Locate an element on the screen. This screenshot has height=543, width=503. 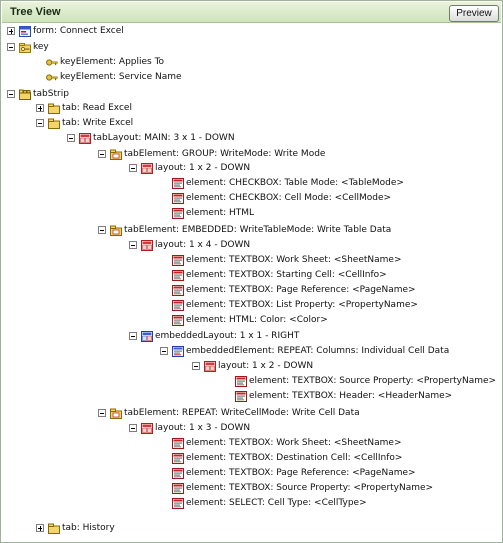
panel-header: Tree View Preview is located at coordinates (251, 12).